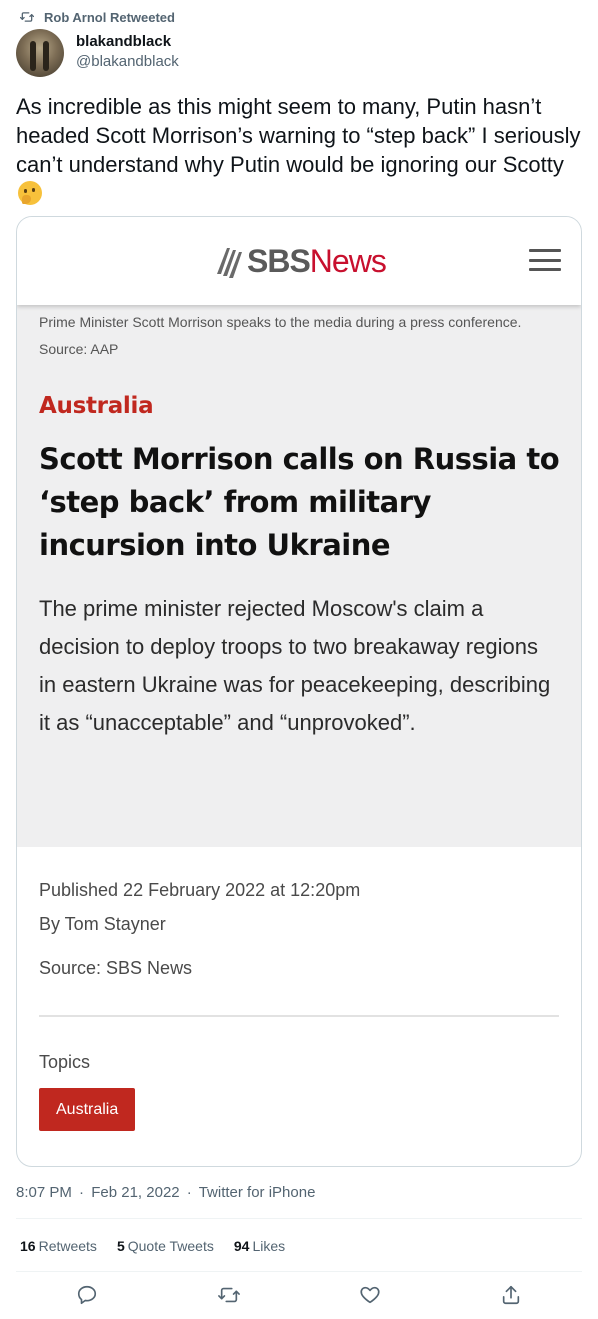 The height and width of the screenshot is (1319, 598). I want to click on sbs-header: SBS News, so click(299, 261).